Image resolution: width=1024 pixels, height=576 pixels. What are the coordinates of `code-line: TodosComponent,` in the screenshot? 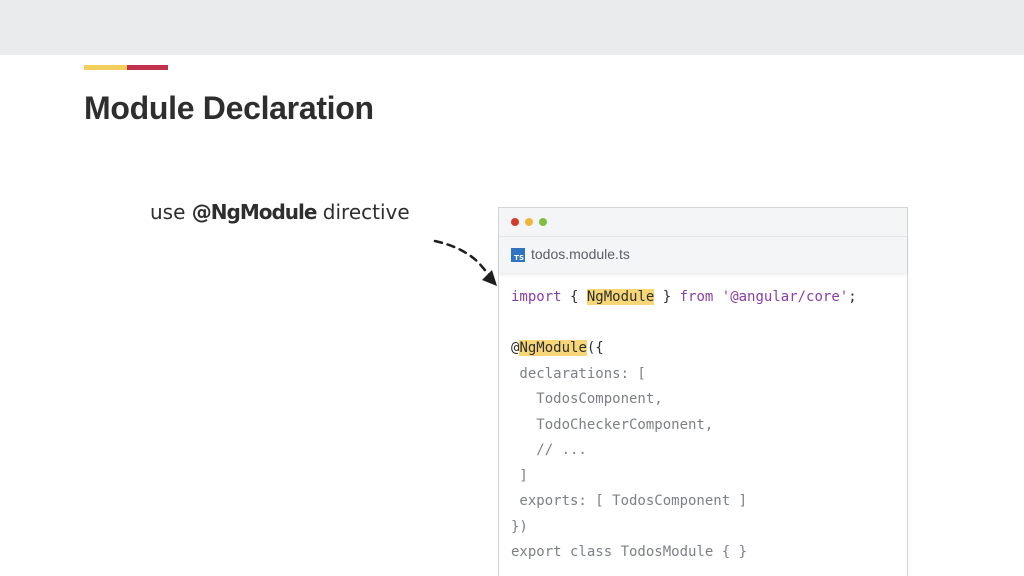 It's located at (587, 399).